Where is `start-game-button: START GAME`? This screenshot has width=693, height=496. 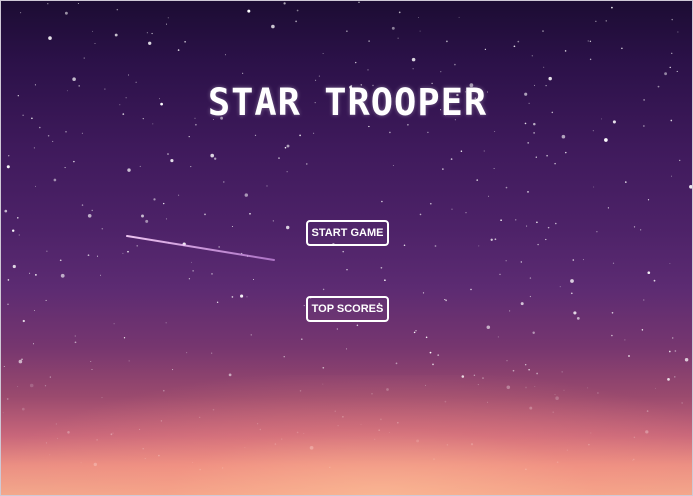 start-game-button: START GAME is located at coordinates (347, 233).